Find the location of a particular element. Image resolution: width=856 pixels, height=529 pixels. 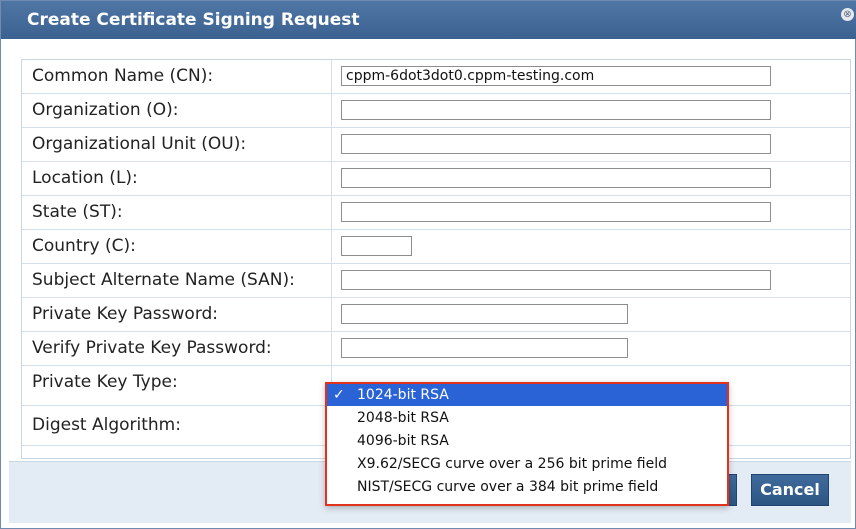

row-country: Country (C): is located at coordinates (436, 247).